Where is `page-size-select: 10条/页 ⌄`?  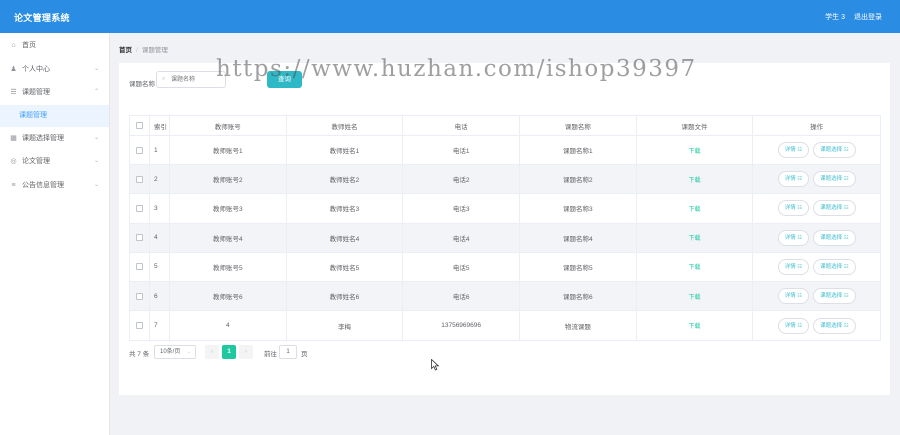
page-size-select: 10条/页 ⌄ is located at coordinates (175, 352).